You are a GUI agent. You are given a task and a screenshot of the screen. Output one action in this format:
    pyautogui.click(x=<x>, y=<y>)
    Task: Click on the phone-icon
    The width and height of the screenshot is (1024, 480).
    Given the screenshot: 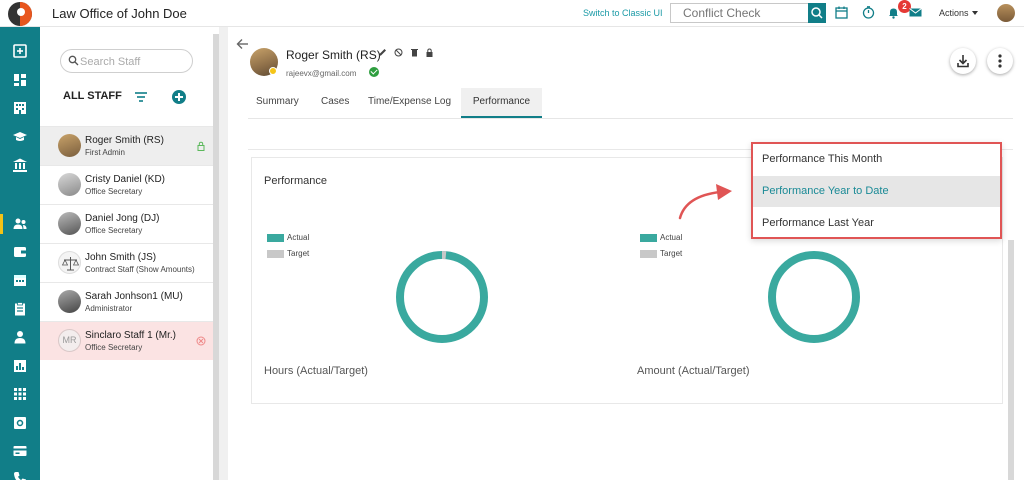 What is the action you would take?
    pyautogui.click(x=20, y=475)
    